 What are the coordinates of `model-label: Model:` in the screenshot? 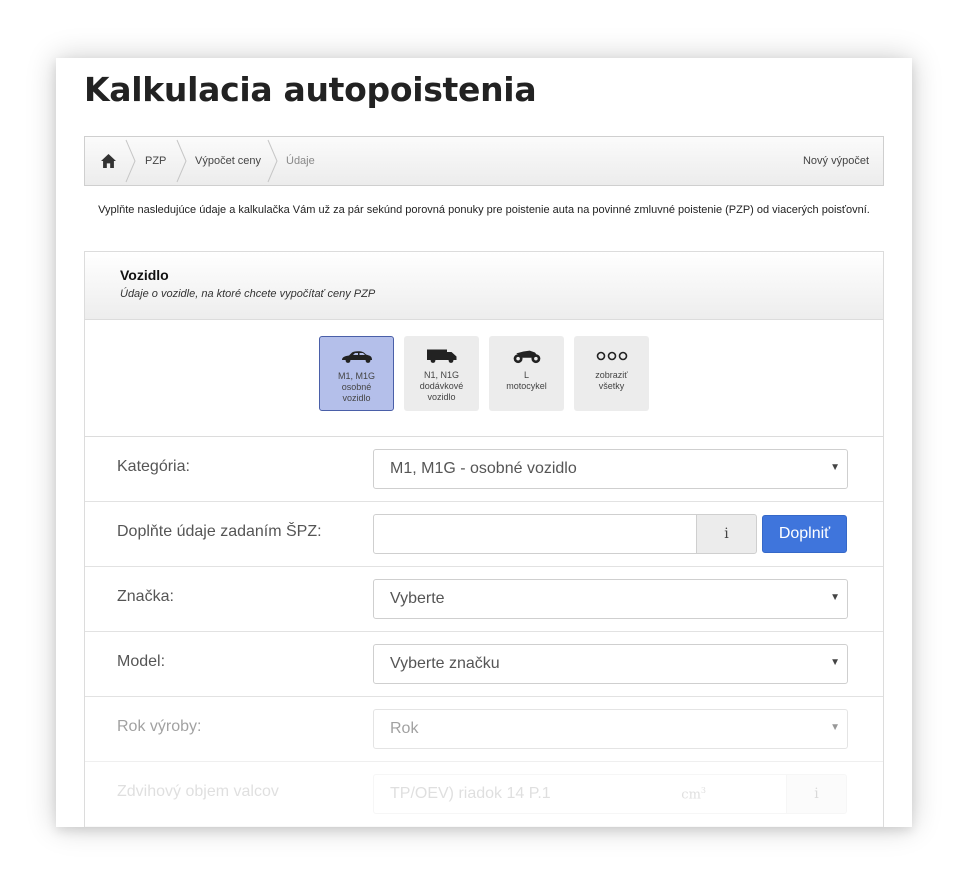 It's located at (141, 661).